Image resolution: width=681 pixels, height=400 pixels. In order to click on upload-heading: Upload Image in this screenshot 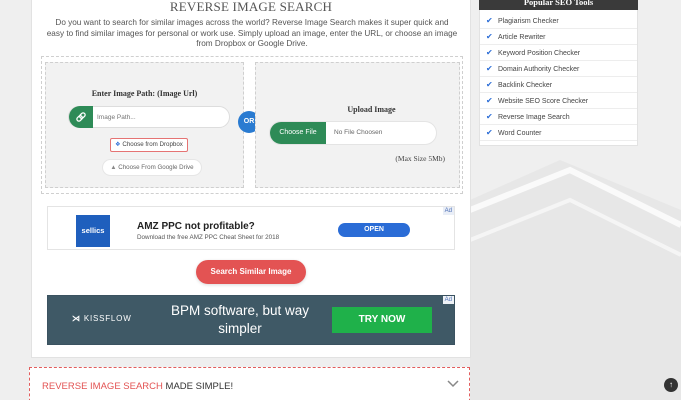, I will do `click(371, 109)`.